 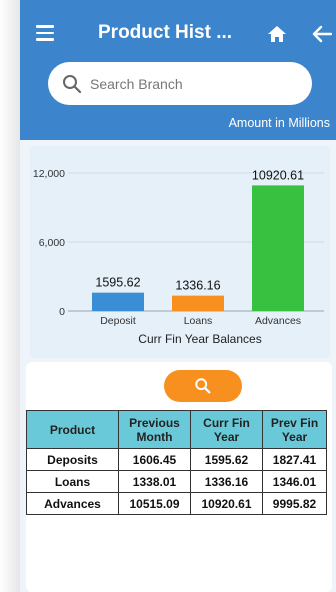 I want to click on search-button, so click(x=203, y=386).